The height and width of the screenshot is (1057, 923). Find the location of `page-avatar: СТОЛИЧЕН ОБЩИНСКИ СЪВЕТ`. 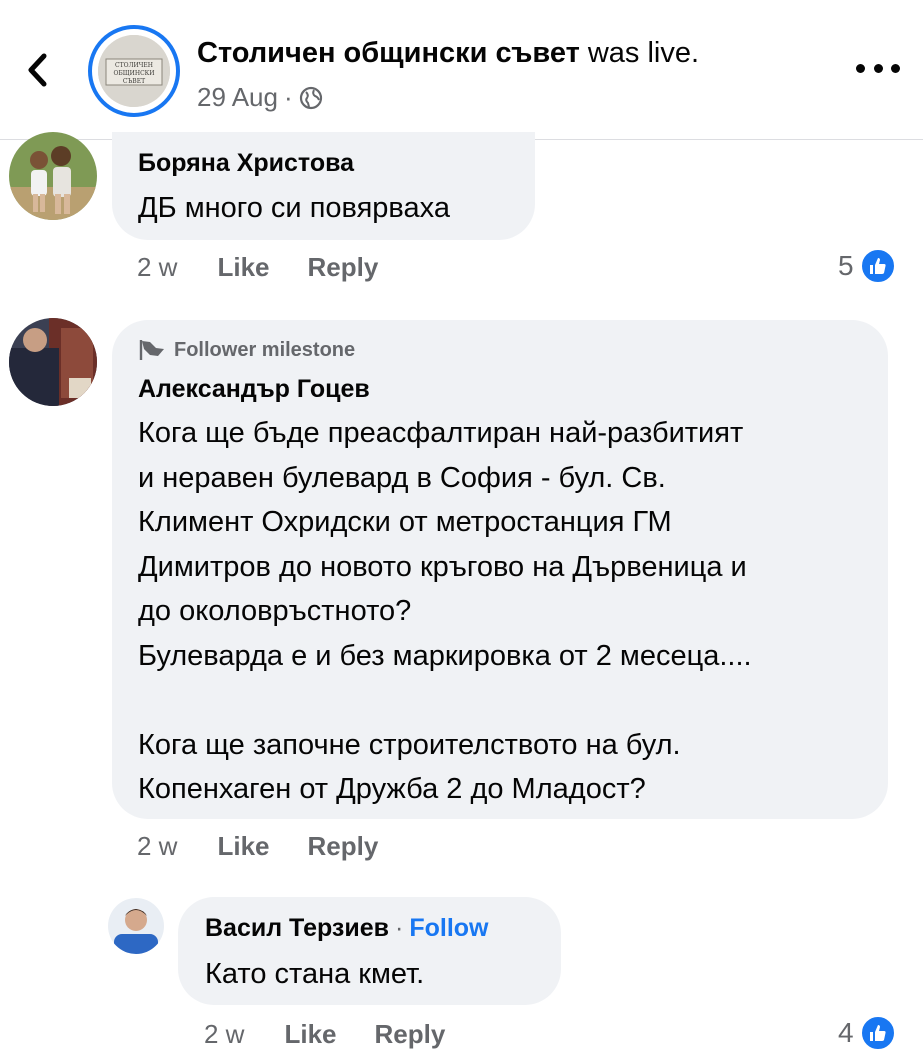

page-avatar: СТОЛИЧЕН ОБЩИНСКИ СЪВЕТ is located at coordinates (134, 71).